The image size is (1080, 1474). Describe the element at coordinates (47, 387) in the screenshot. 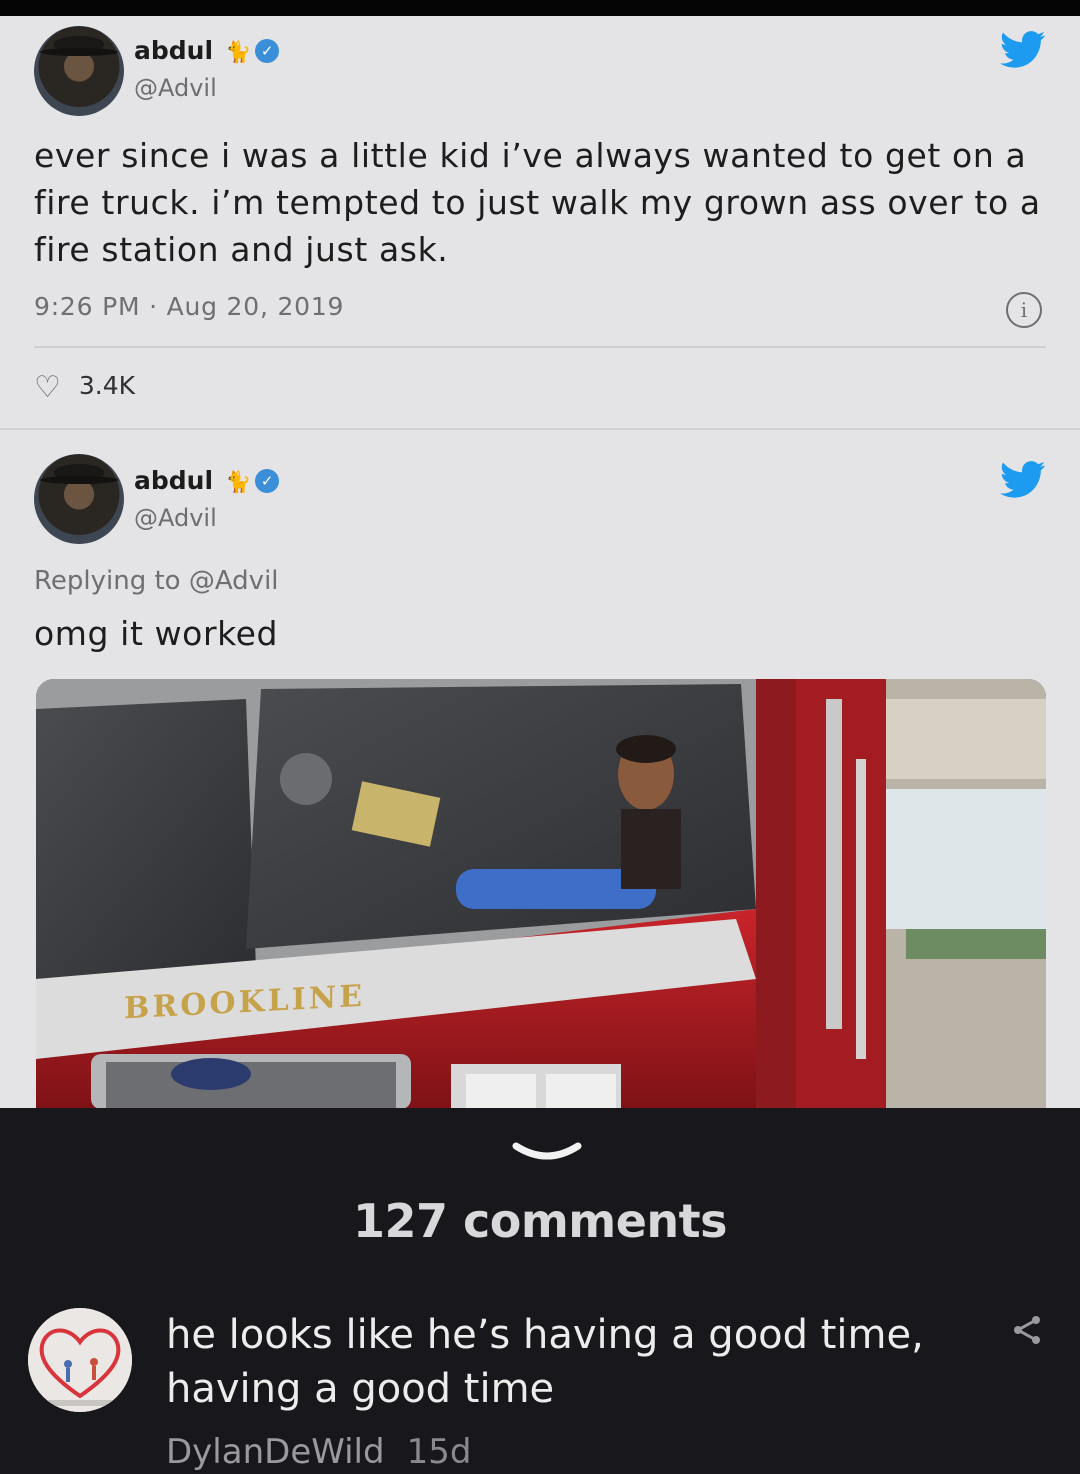

I see `heart-icon: ♡` at that location.